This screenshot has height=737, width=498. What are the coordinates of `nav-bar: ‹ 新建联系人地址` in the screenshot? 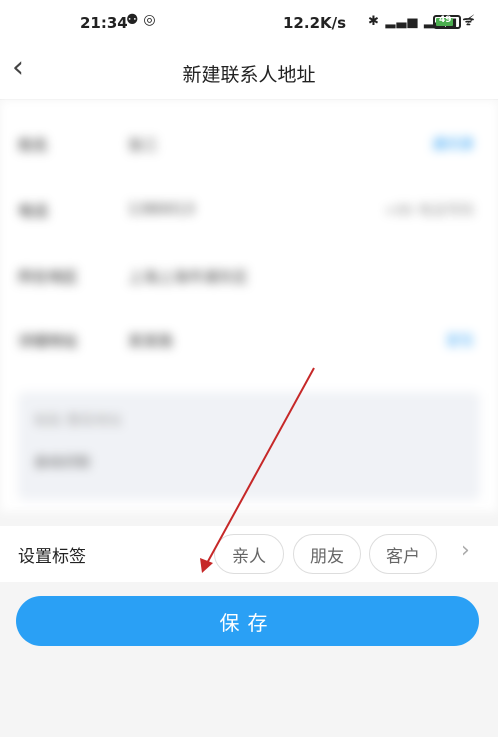 It's located at (249, 71).